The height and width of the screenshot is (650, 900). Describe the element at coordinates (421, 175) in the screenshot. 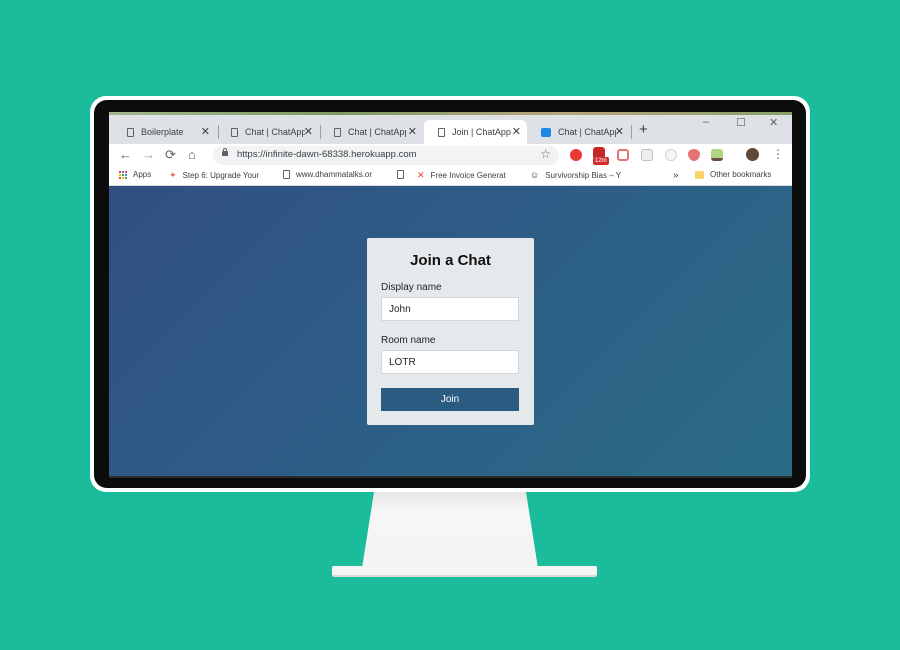

I see `invoice-icon: ✕` at that location.